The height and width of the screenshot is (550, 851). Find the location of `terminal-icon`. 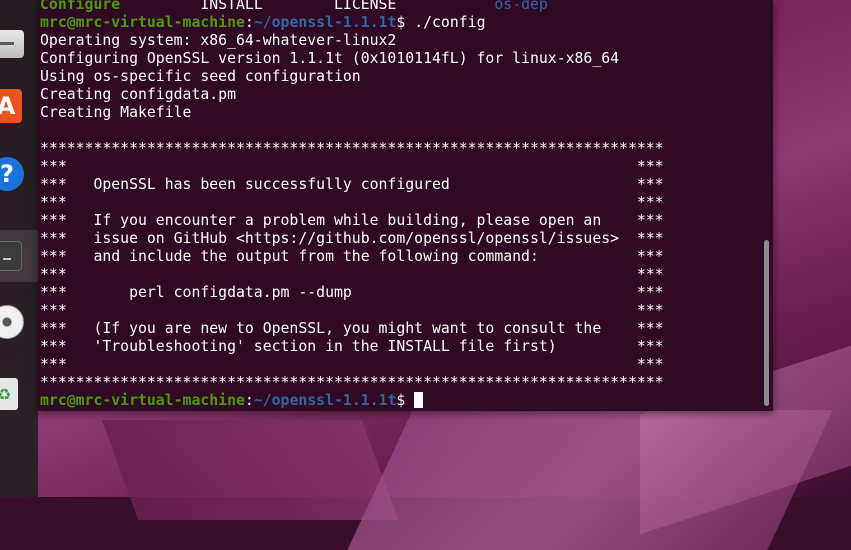

terminal-icon is located at coordinates (11, 256).